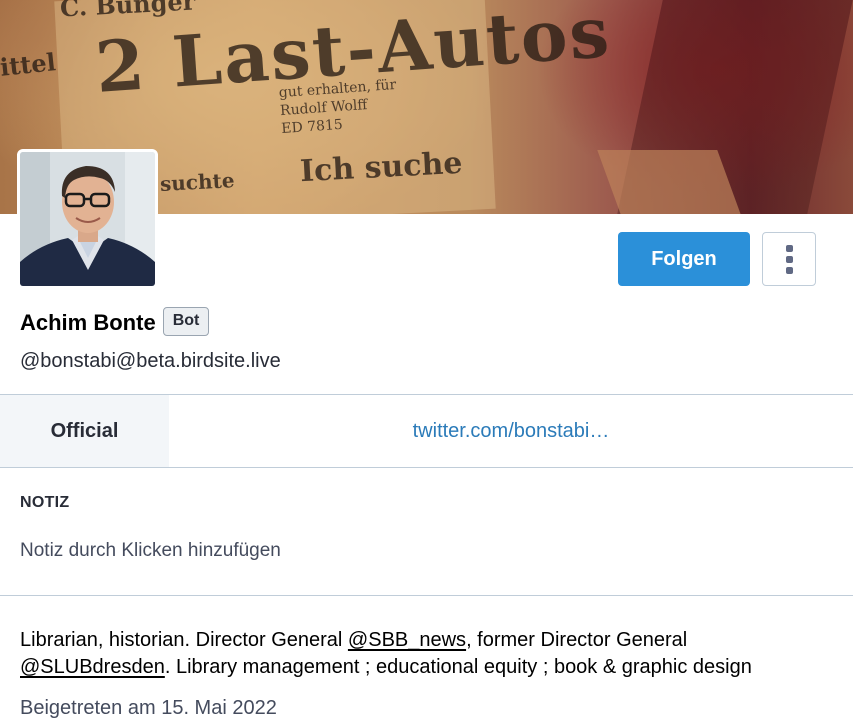  What do you see at coordinates (789, 248) in the screenshot?
I see `vertical-ellipsis-icon` at bounding box center [789, 248].